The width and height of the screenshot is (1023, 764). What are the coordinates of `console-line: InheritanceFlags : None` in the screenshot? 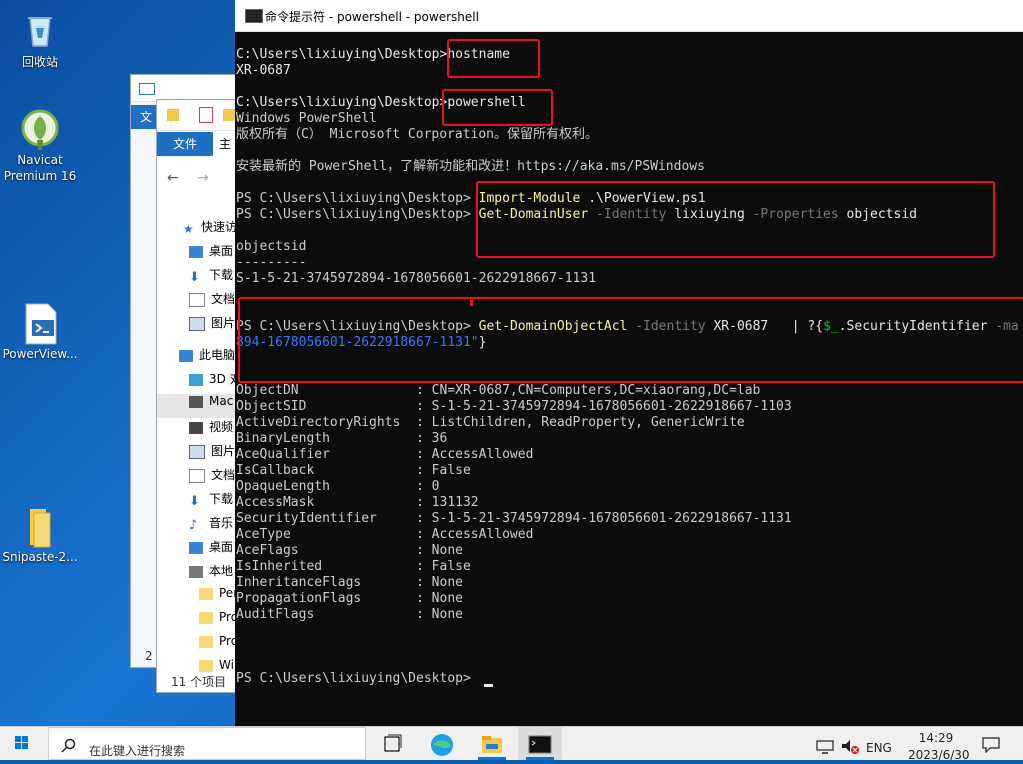 It's located at (349, 583).